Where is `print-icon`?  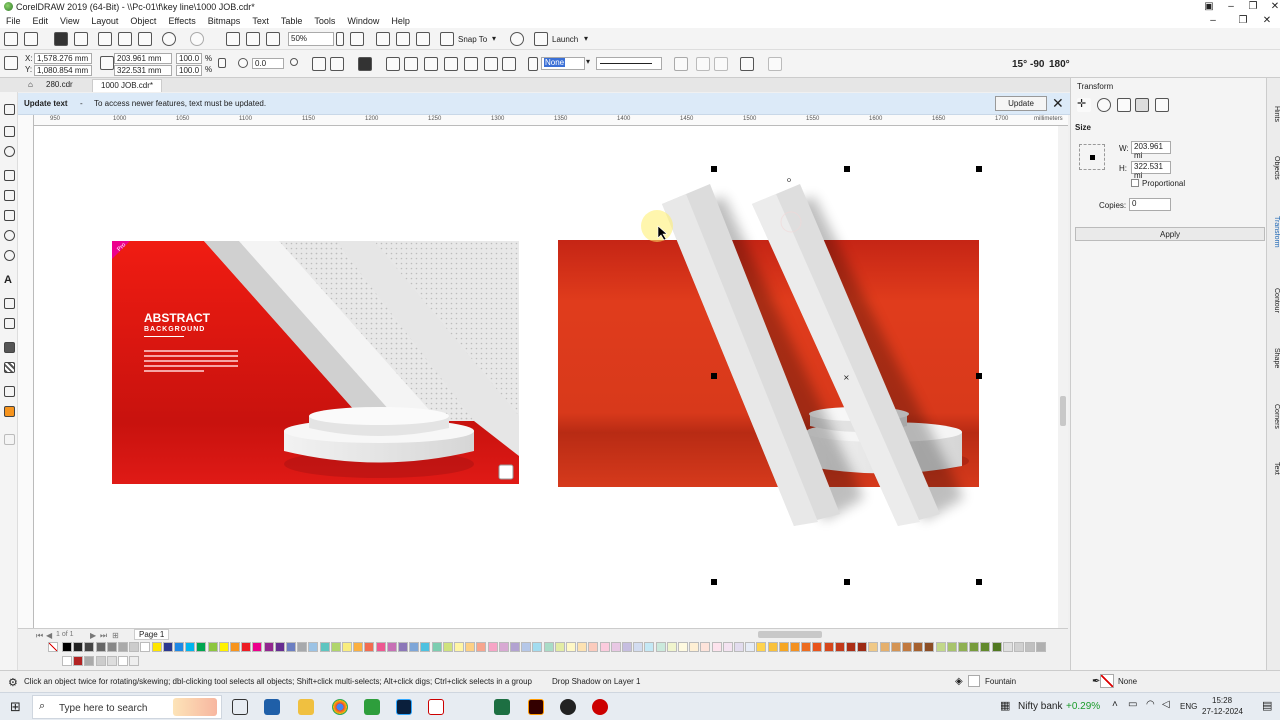
print-icon is located at coordinates (81, 39).